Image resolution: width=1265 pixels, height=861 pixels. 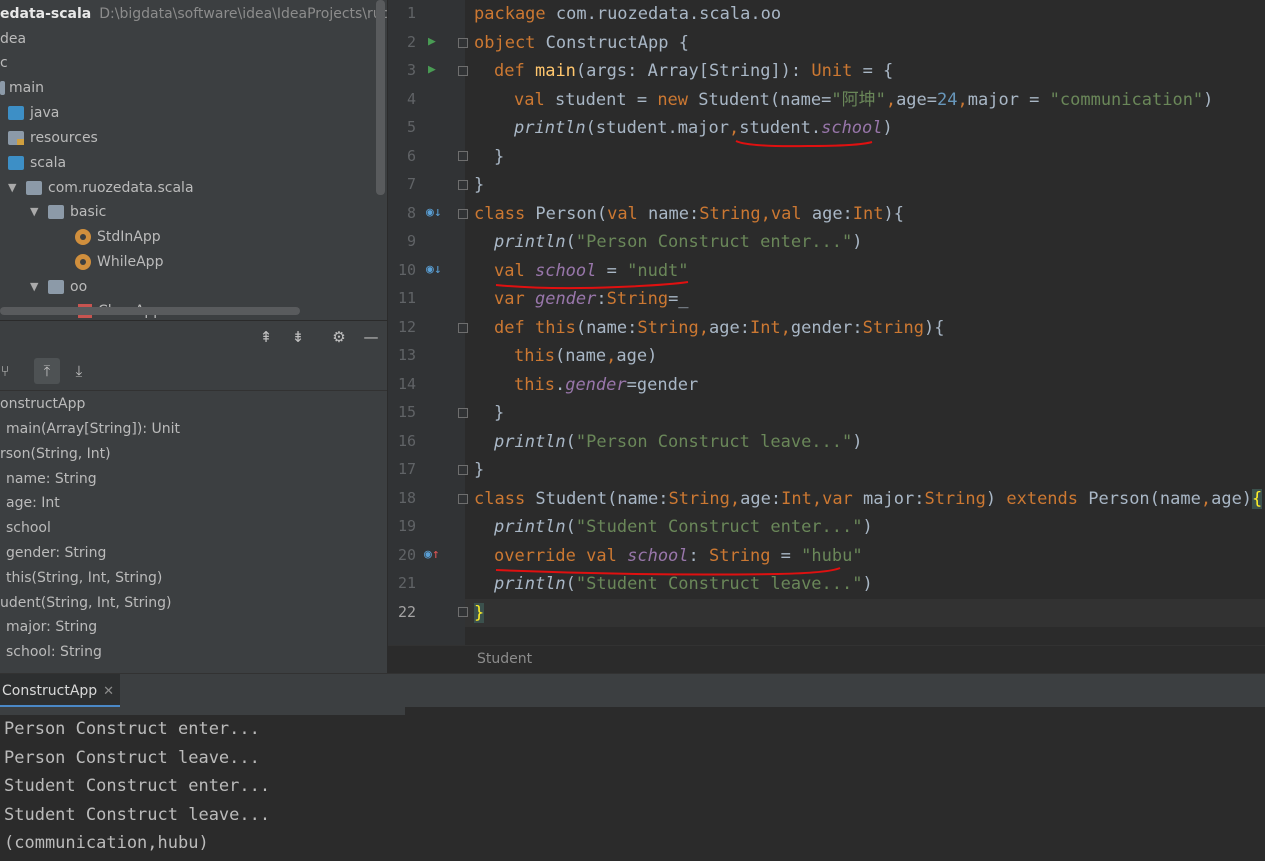 What do you see at coordinates (101, 188) in the screenshot?
I see `tree-item-com-ruozedata-scala: ▼ com.ruozedata.scala` at bounding box center [101, 188].